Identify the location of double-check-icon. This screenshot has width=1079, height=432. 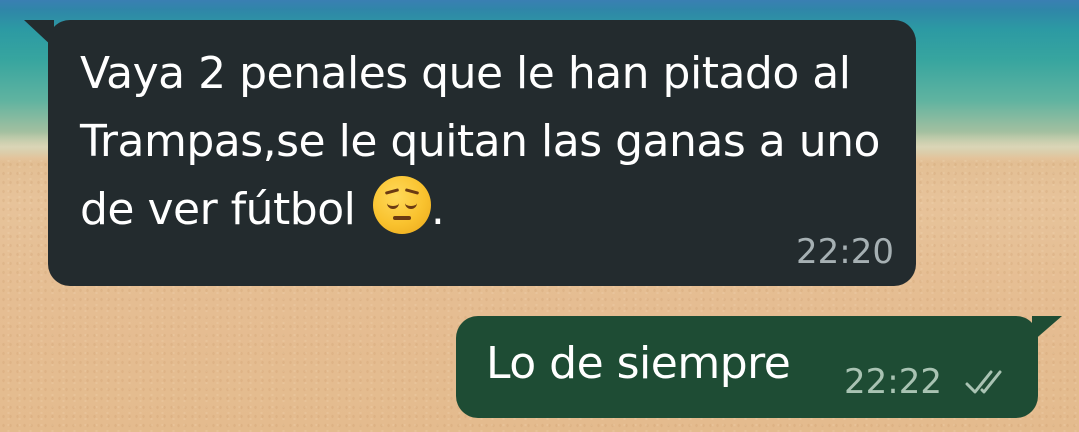
(983, 382).